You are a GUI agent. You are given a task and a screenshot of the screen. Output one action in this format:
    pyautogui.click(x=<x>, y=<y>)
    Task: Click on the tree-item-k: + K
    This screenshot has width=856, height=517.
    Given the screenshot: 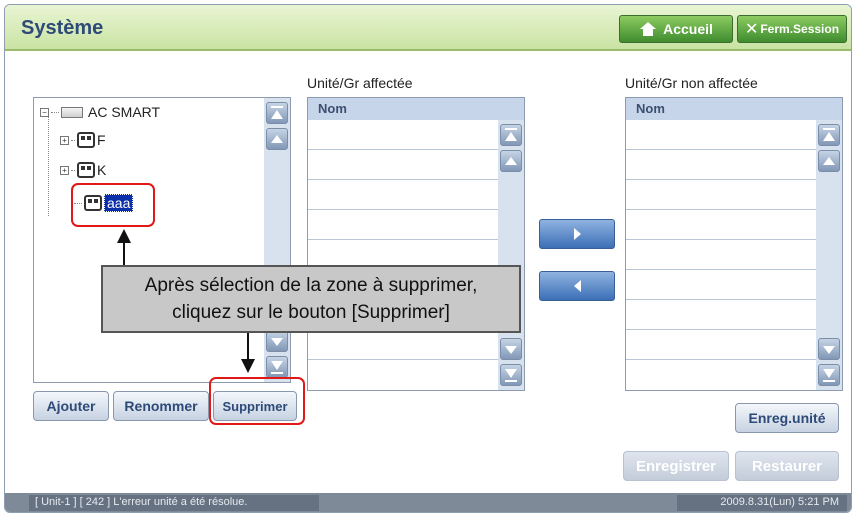 What is the action you would take?
    pyautogui.click(x=83, y=170)
    